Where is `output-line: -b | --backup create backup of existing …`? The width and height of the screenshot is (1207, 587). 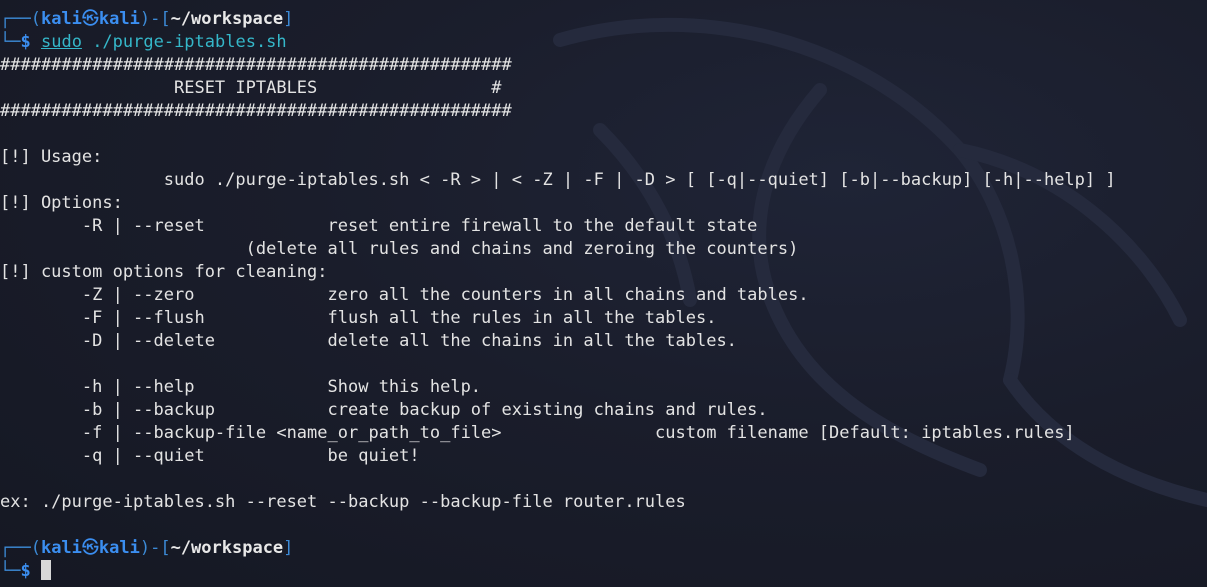 output-line: -b | --backup create backup of existing … is located at coordinates (384, 410).